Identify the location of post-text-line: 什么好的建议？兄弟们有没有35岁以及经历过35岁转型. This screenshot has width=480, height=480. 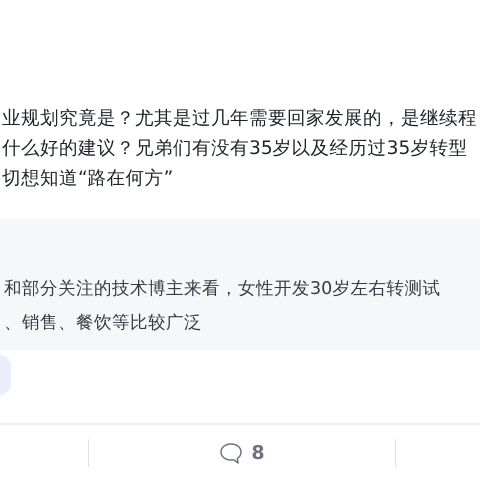
(235, 149).